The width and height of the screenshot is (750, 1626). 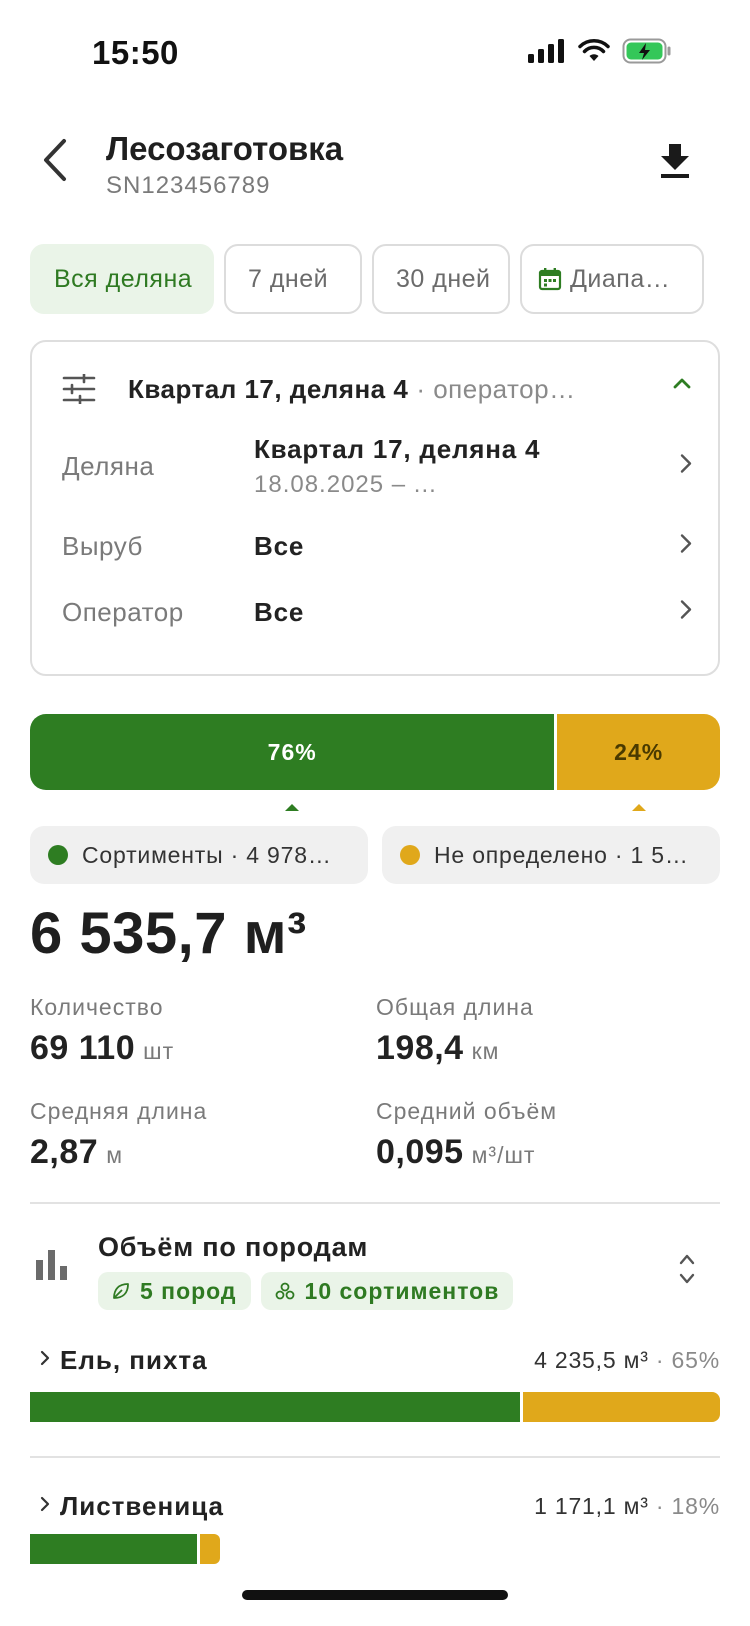 I want to click on download-icon, so click(x=675, y=161).